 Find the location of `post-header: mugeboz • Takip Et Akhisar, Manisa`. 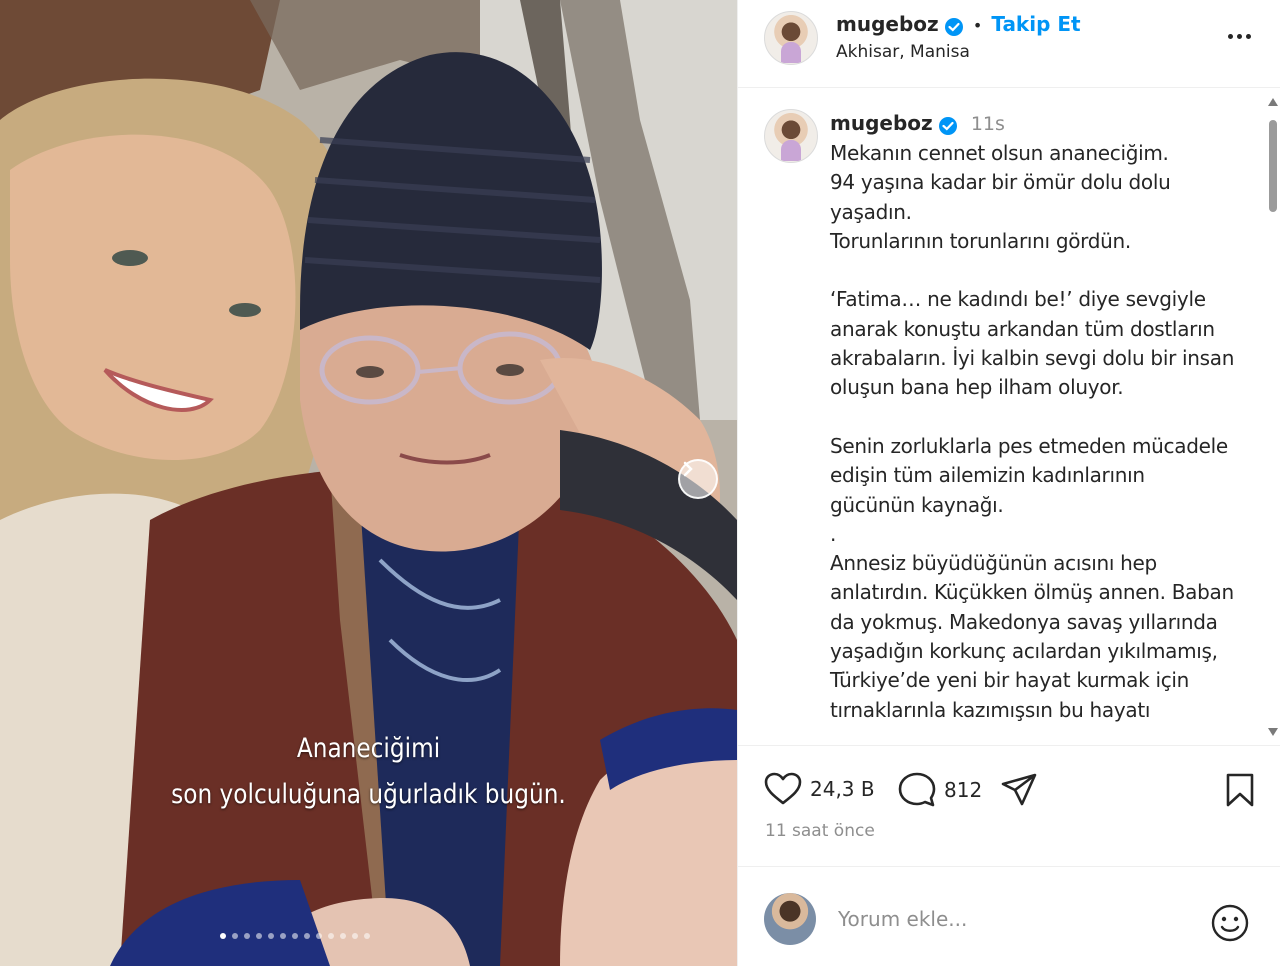

post-header: mugeboz • Takip Et Akhisar, Manisa is located at coordinates (1009, 44).